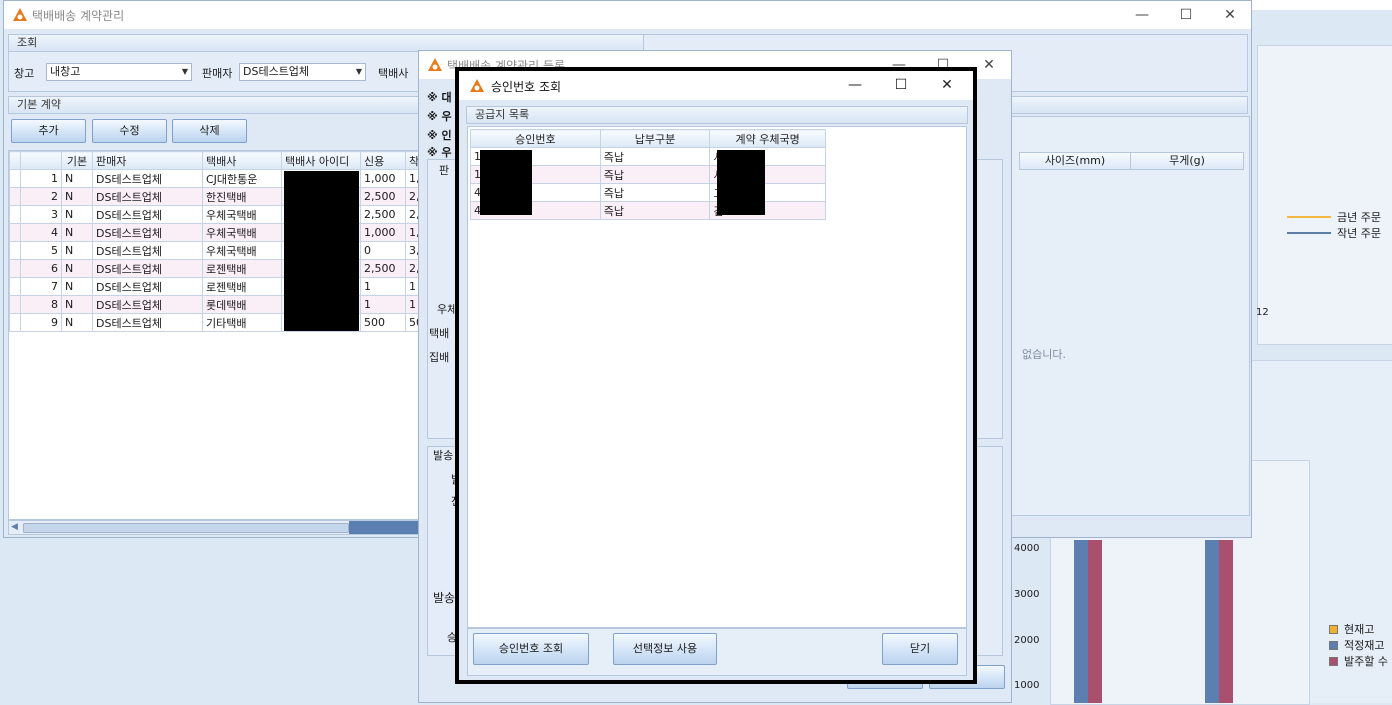 This screenshot has width=1392, height=705. What do you see at coordinates (439, 333) in the screenshot?
I see `register-label-courier: 택배` at bounding box center [439, 333].